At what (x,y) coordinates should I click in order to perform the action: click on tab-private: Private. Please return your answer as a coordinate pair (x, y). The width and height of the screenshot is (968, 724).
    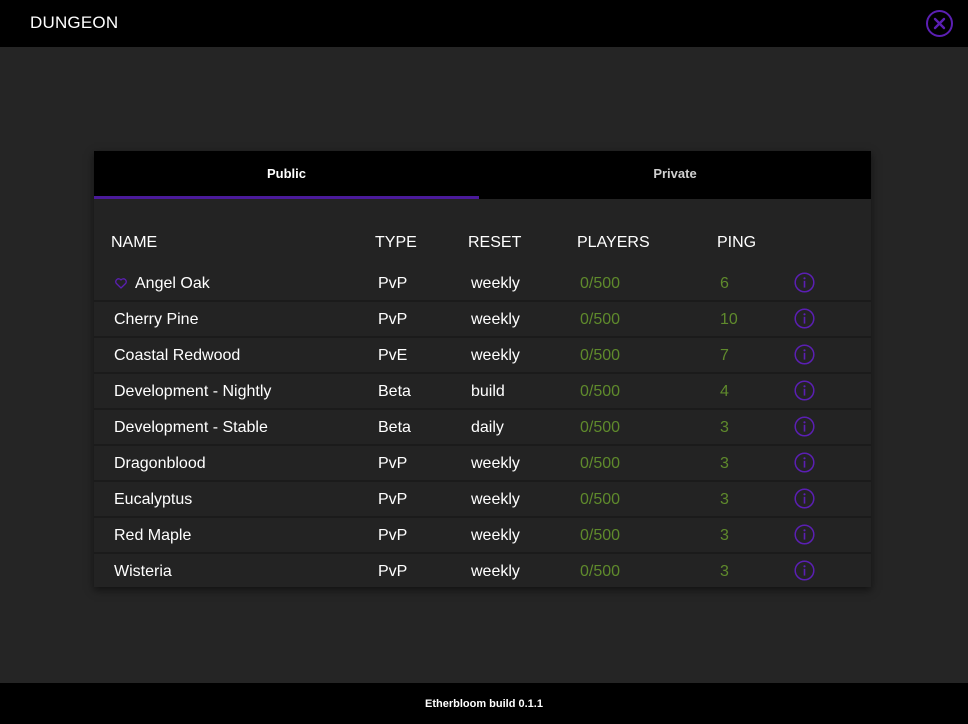
    Looking at the image, I should click on (675, 175).